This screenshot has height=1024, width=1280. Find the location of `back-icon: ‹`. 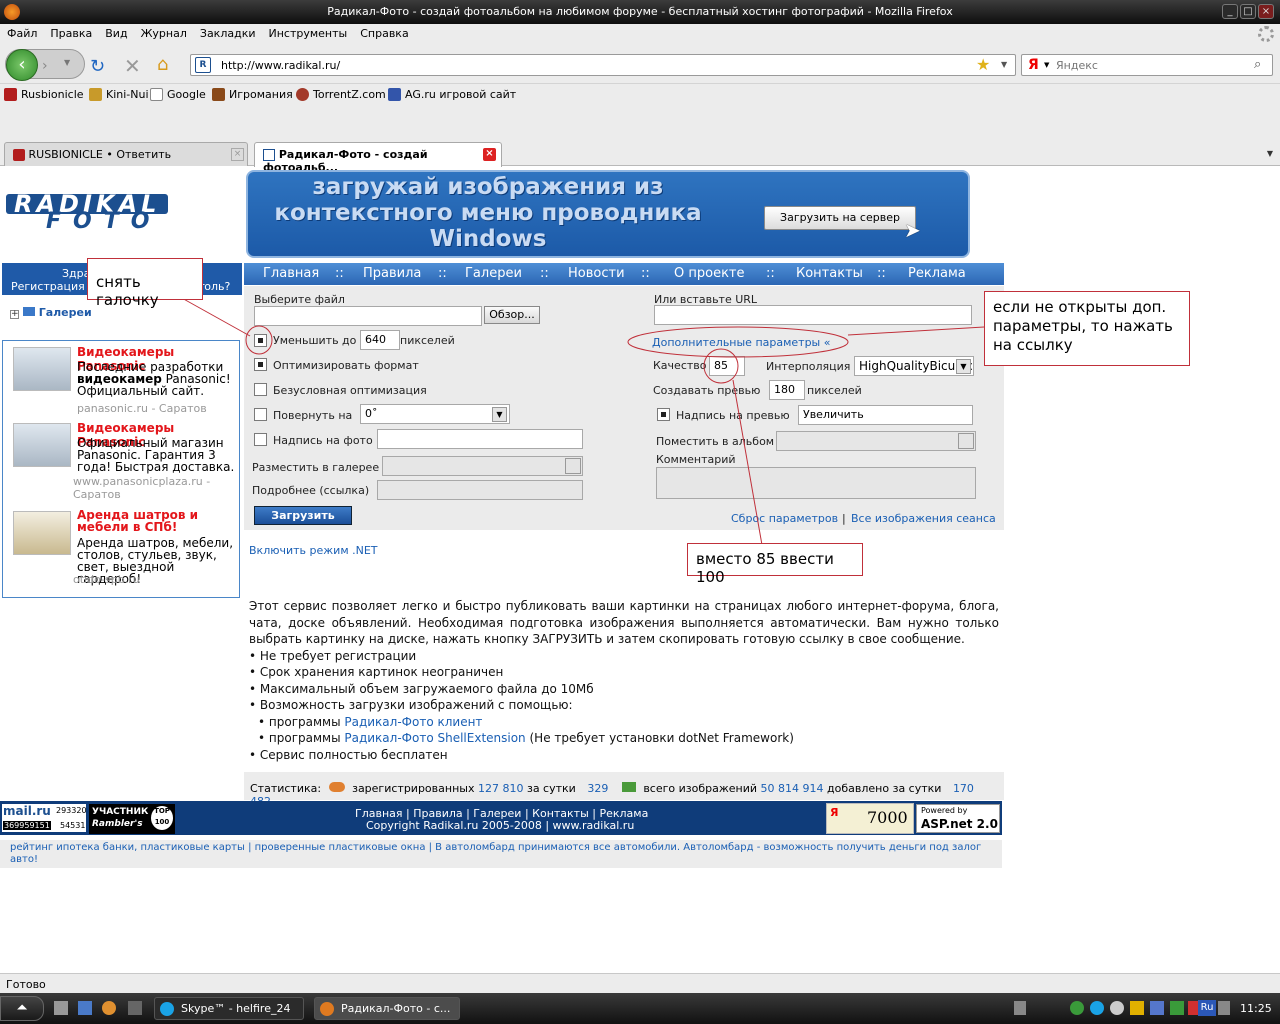

back-icon: ‹ is located at coordinates (22, 65).